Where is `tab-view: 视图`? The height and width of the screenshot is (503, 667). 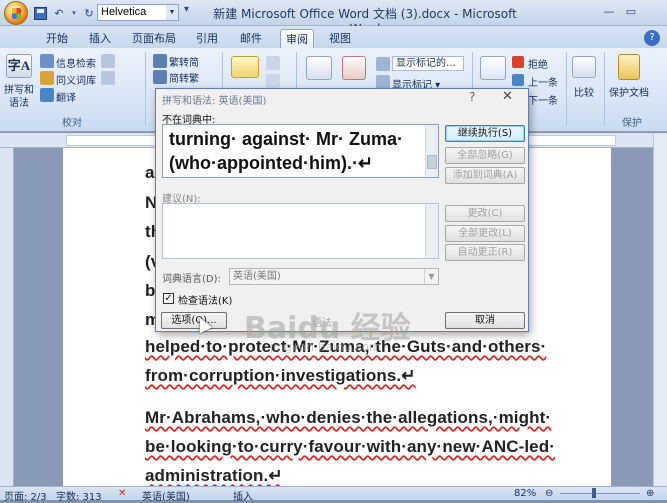
tab-view: 视图 is located at coordinates (340, 38).